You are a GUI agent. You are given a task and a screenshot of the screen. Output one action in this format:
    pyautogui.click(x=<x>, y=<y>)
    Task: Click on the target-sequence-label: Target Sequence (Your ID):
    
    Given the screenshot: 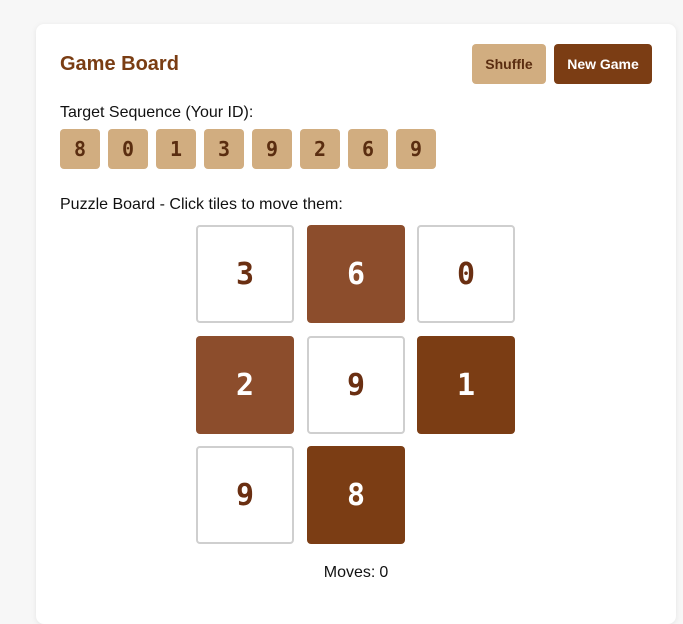 What is the action you would take?
    pyautogui.click(x=157, y=112)
    